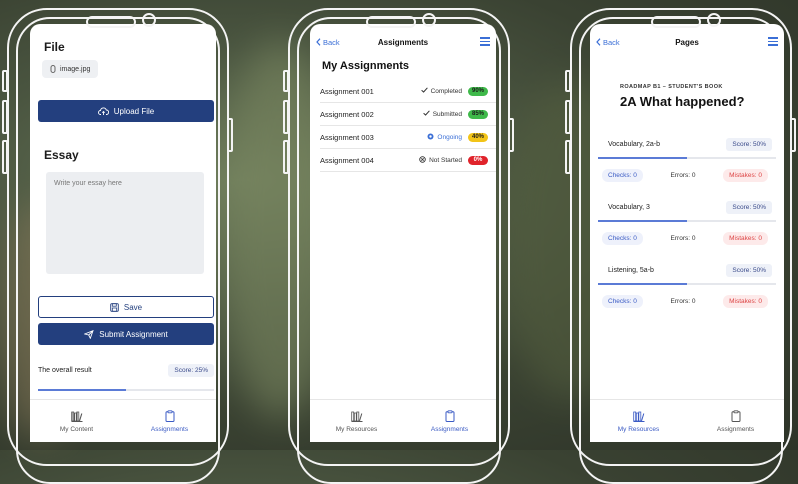 The height and width of the screenshot is (484, 798). I want to click on assignment-name: Assignment 003, so click(347, 137).